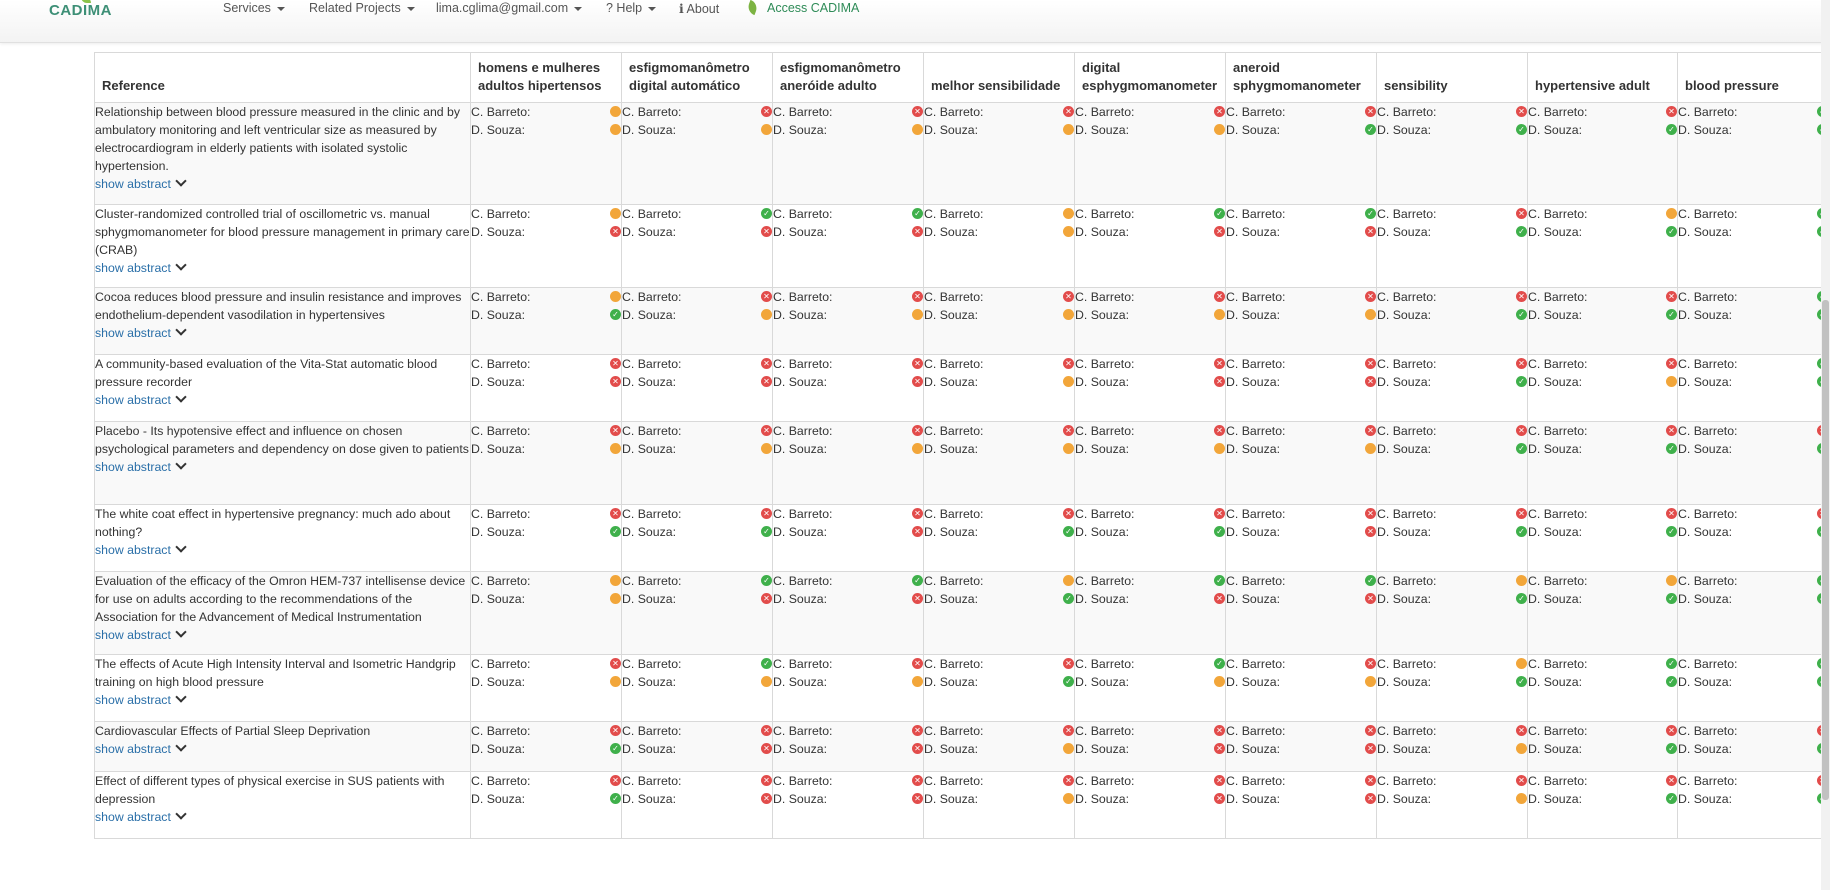 This screenshot has height=890, width=1830. What do you see at coordinates (546, 153) in the screenshot?
I see `rating-cell: C. Barreto: D. Souza:` at bounding box center [546, 153].